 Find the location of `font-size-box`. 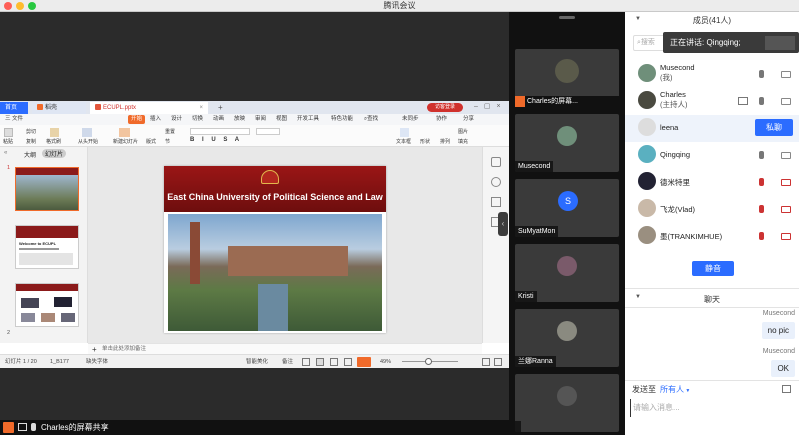

font-size-box is located at coordinates (268, 131).